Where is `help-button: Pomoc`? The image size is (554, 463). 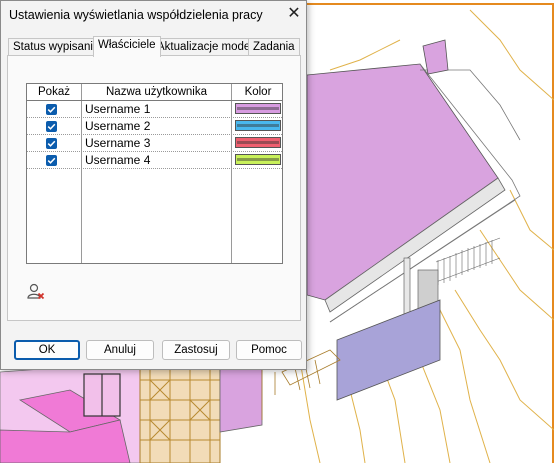 help-button: Pomoc is located at coordinates (269, 350).